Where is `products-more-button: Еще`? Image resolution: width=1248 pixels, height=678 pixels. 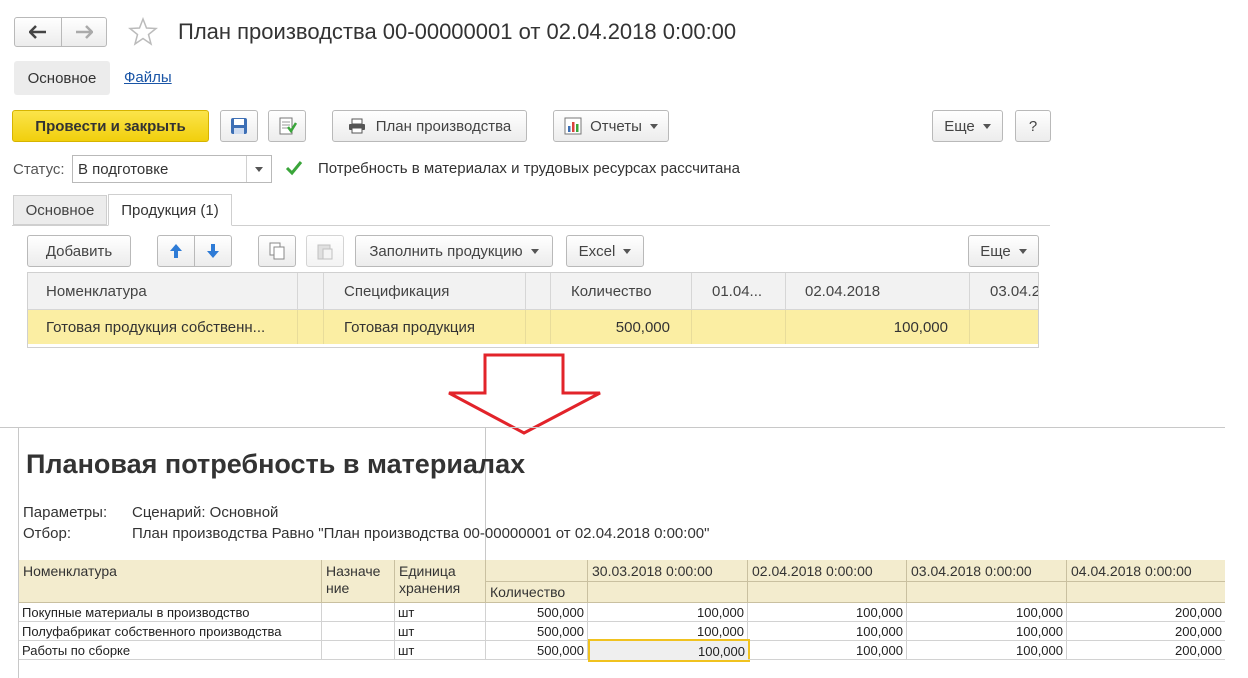 products-more-button: Еще is located at coordinates (1003, 251).